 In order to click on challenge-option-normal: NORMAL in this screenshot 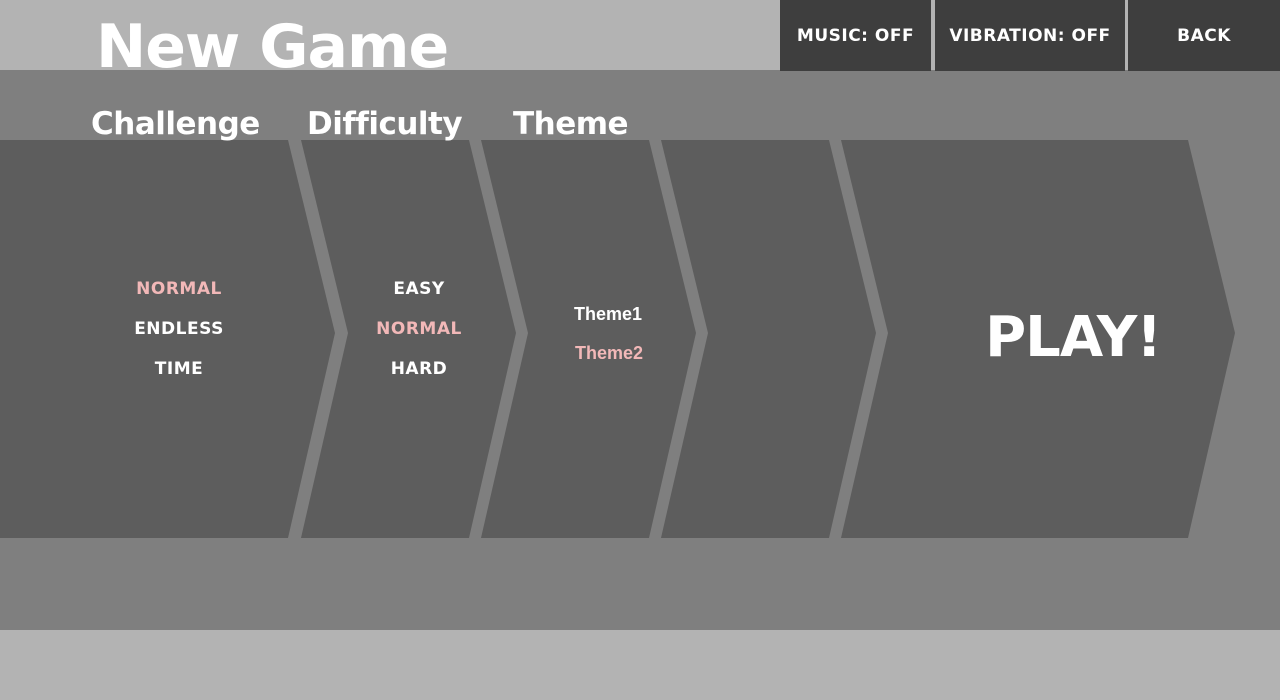, I will do `click(179, 289)`.